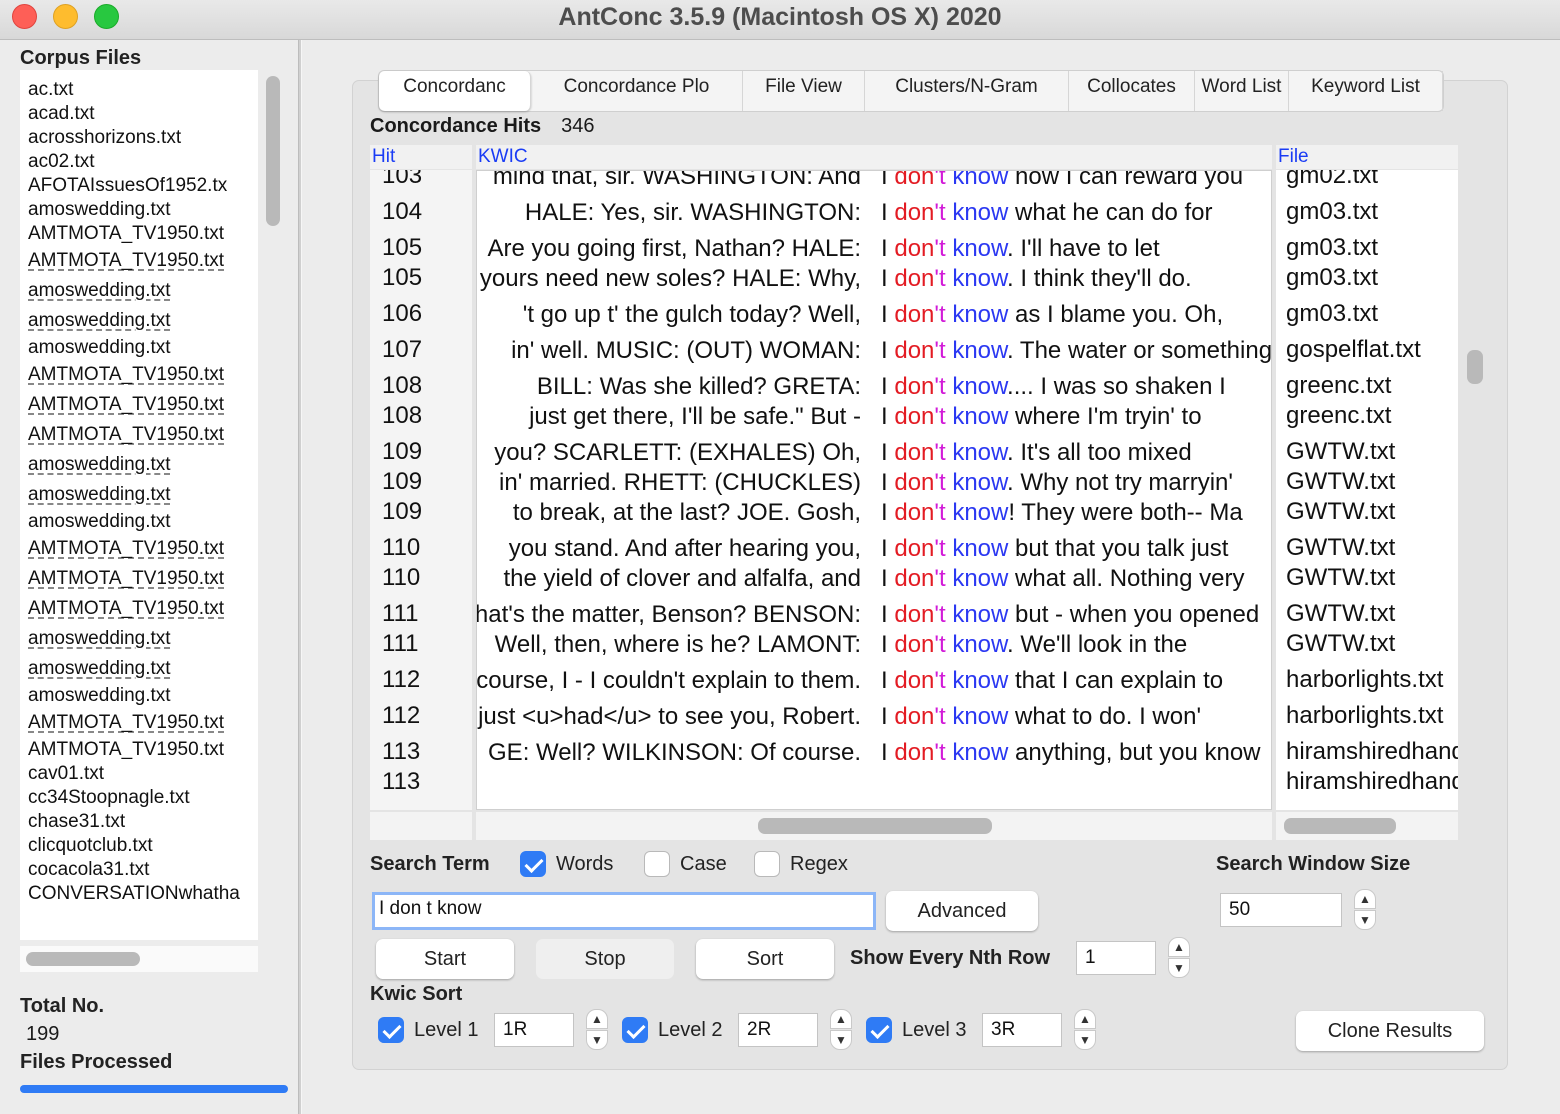  I want to click on corpus-file-item: AFOTAIssuesOf1952.tx, so click(141, 186).